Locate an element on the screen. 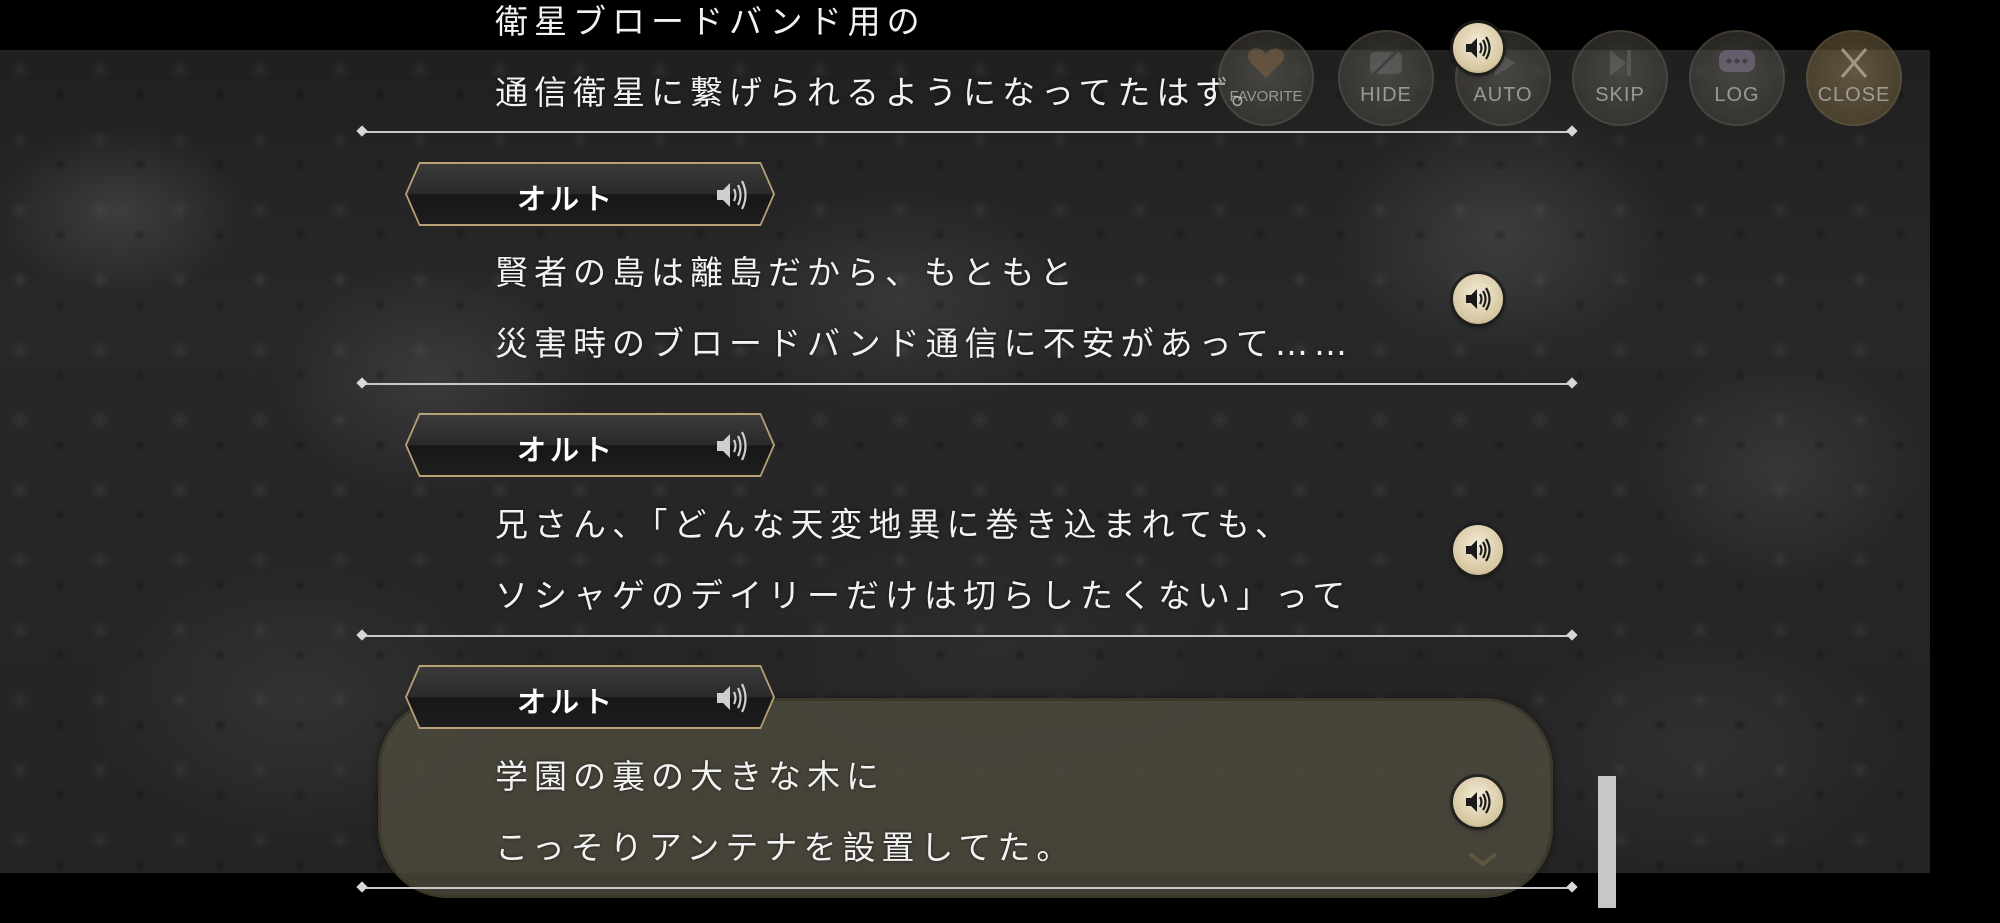 Image resolution: width=2000 pixels, height=923 pixels. skip-label: SKIP is located at coordinates (1620, 95).